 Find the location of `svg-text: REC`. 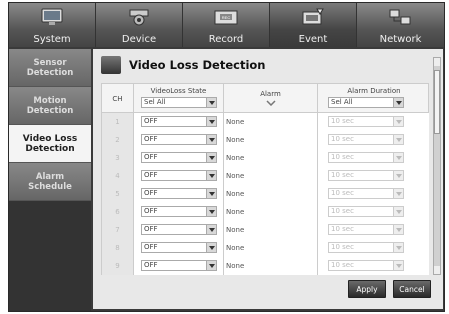

svg-text: REC is located at coordinates (226, 17).